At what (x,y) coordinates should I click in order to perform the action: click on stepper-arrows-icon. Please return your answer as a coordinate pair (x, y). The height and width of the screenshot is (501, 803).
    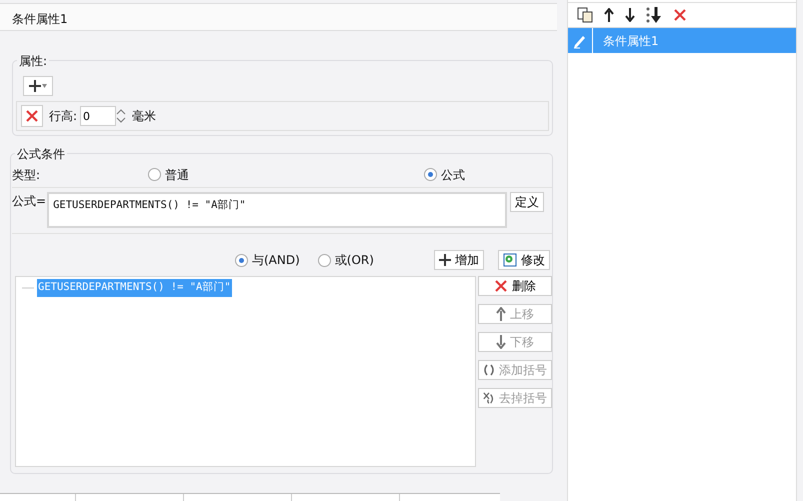
    Looking at the image, I should click on (121, 116).